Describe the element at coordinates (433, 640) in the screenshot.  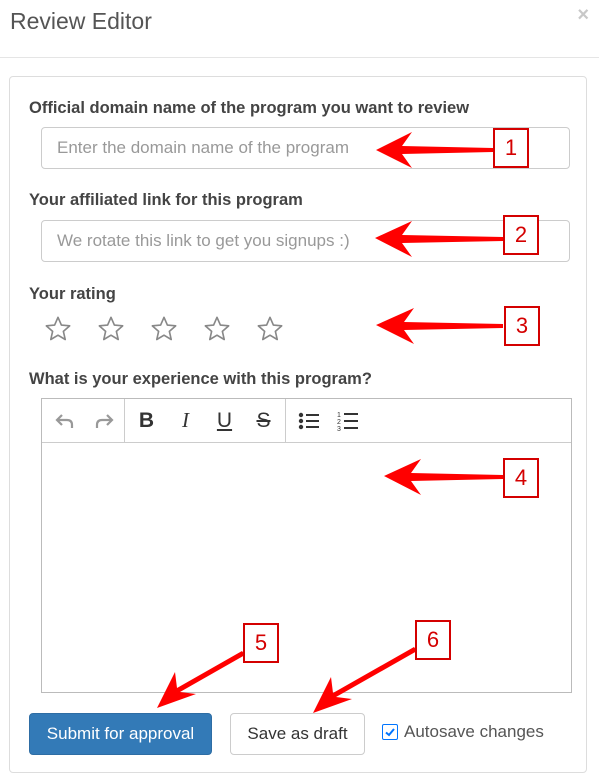
I see `annotation-badge-6: 6` at that location.